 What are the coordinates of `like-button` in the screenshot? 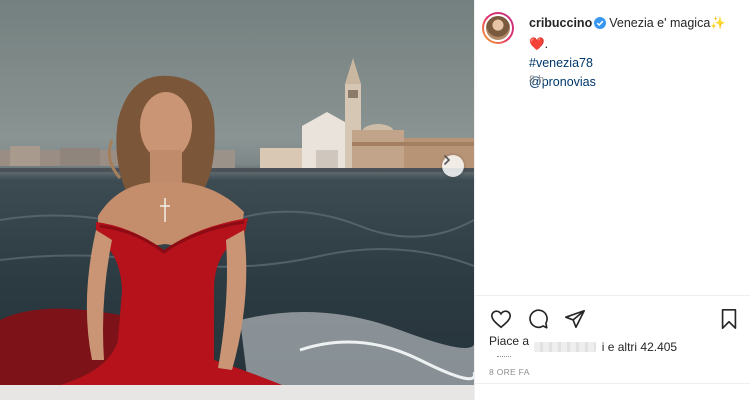 It's located at (501, 319).